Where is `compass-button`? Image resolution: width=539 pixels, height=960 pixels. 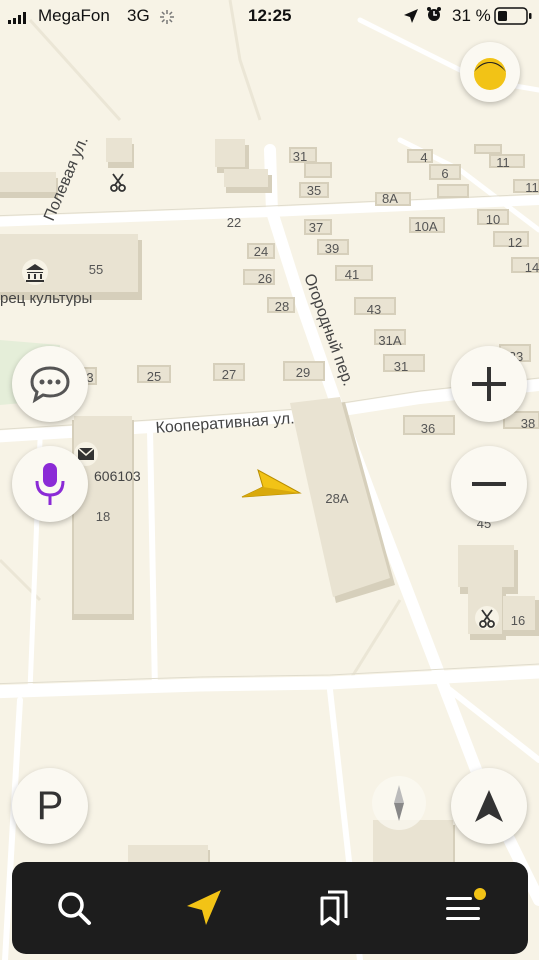
compass-button is located at coordinates (399, 803).